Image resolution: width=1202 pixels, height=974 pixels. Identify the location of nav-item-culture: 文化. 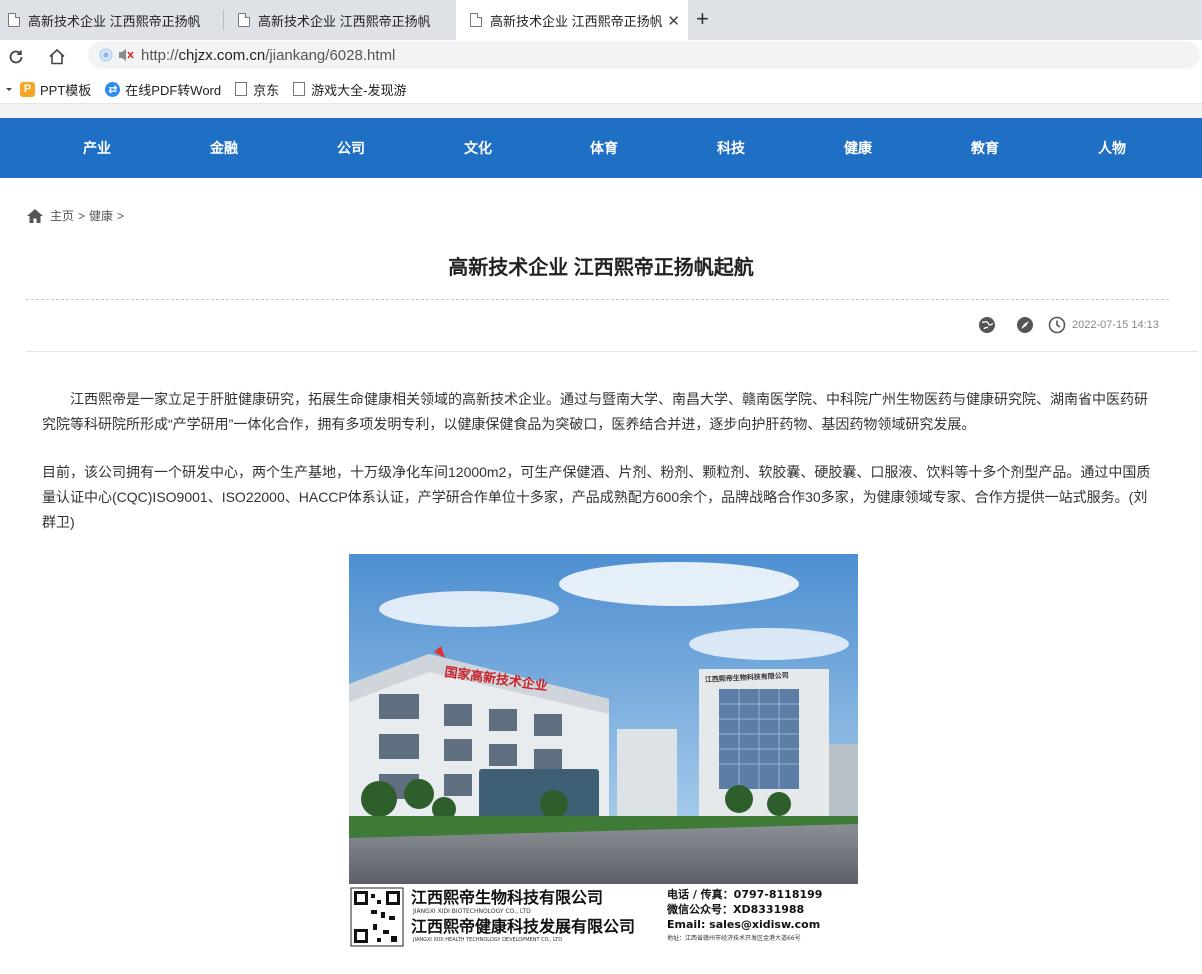
(478, 148).